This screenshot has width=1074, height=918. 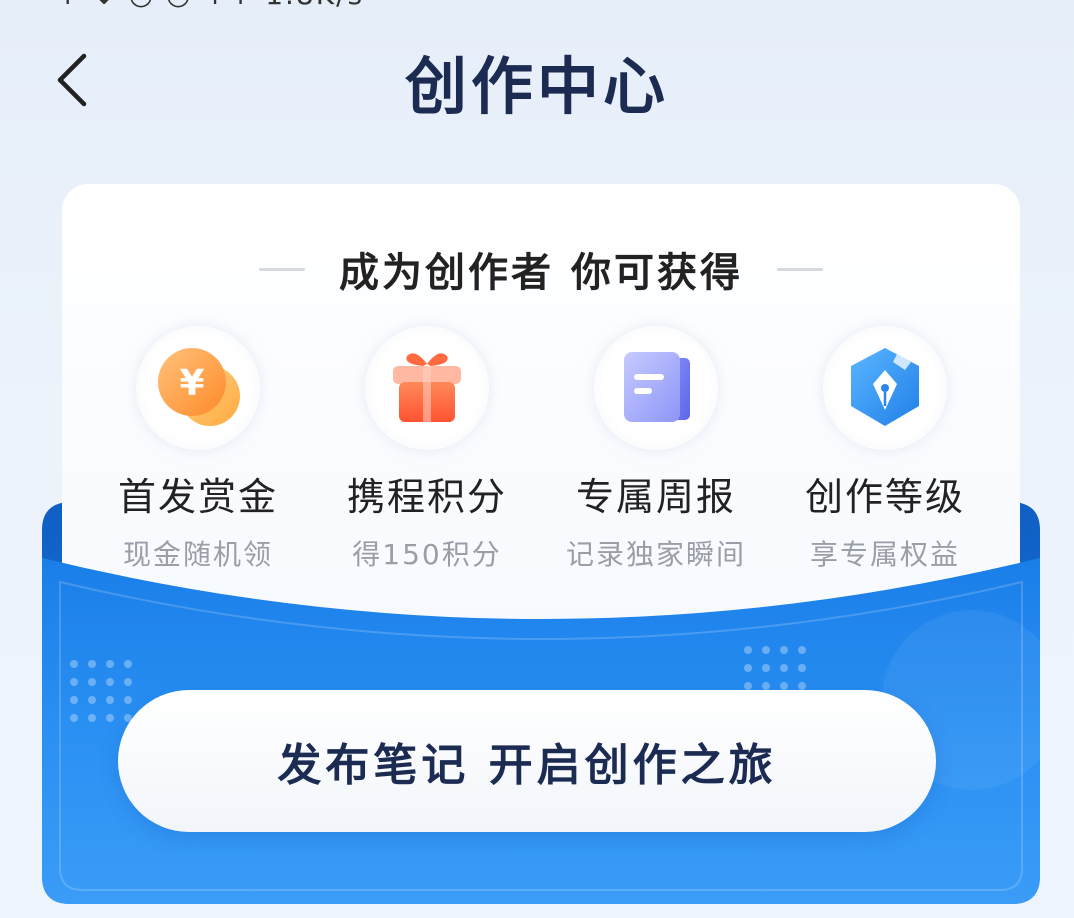 I want to click on status-text: ↑ ↓ ○ ○ ↑↑ 1.8K/s, so click(x=210, y=4).